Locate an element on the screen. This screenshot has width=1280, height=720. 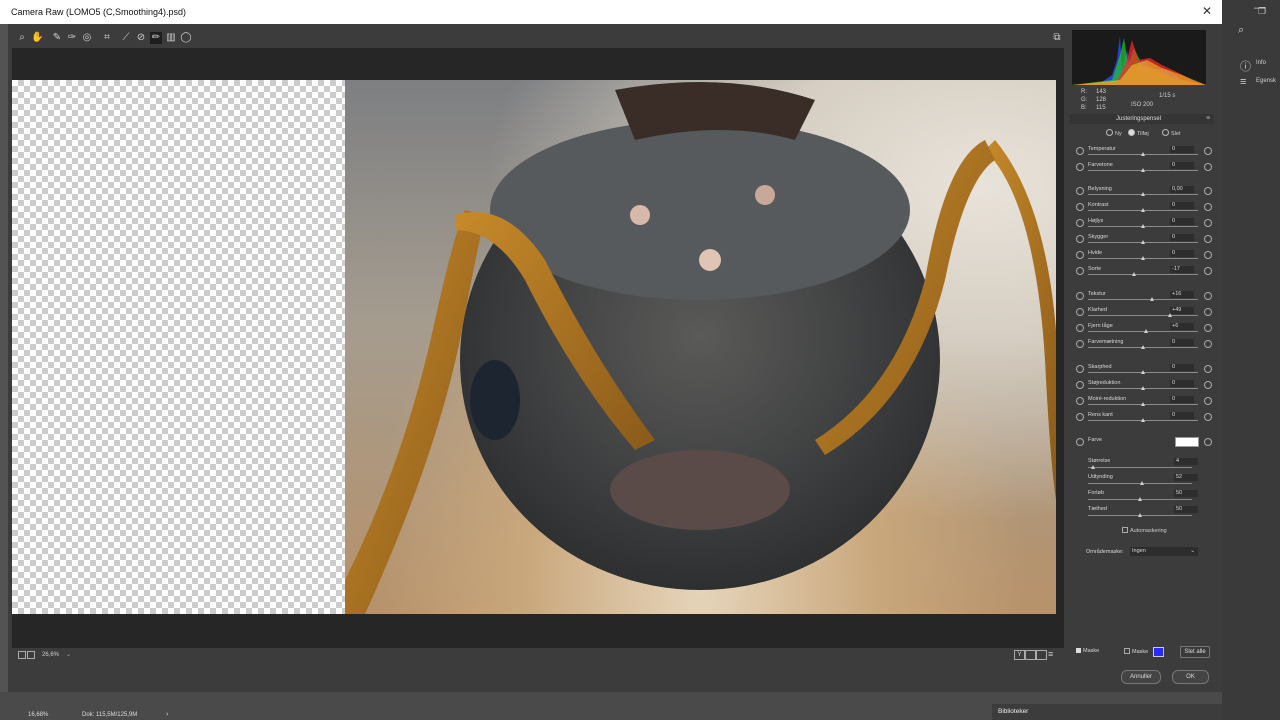
adjustment-row: Farvemætning 0 is located at coordinates (1144, 346).